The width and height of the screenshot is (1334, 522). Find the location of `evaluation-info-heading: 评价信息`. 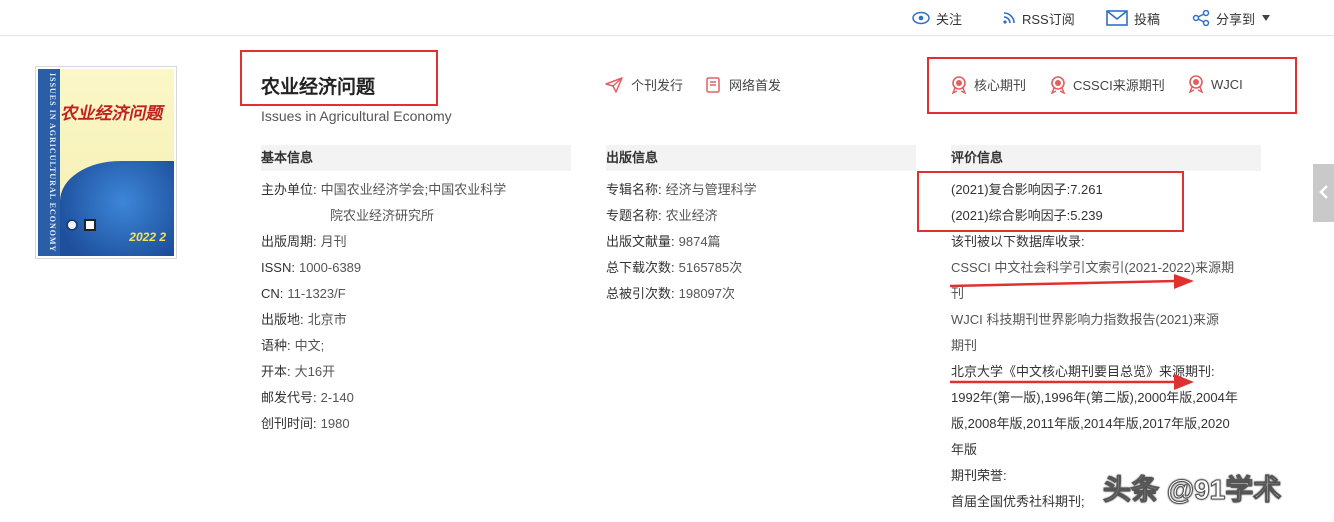

evaluation-info-heading: 评价信息 is located at coordinates (1106, 158).